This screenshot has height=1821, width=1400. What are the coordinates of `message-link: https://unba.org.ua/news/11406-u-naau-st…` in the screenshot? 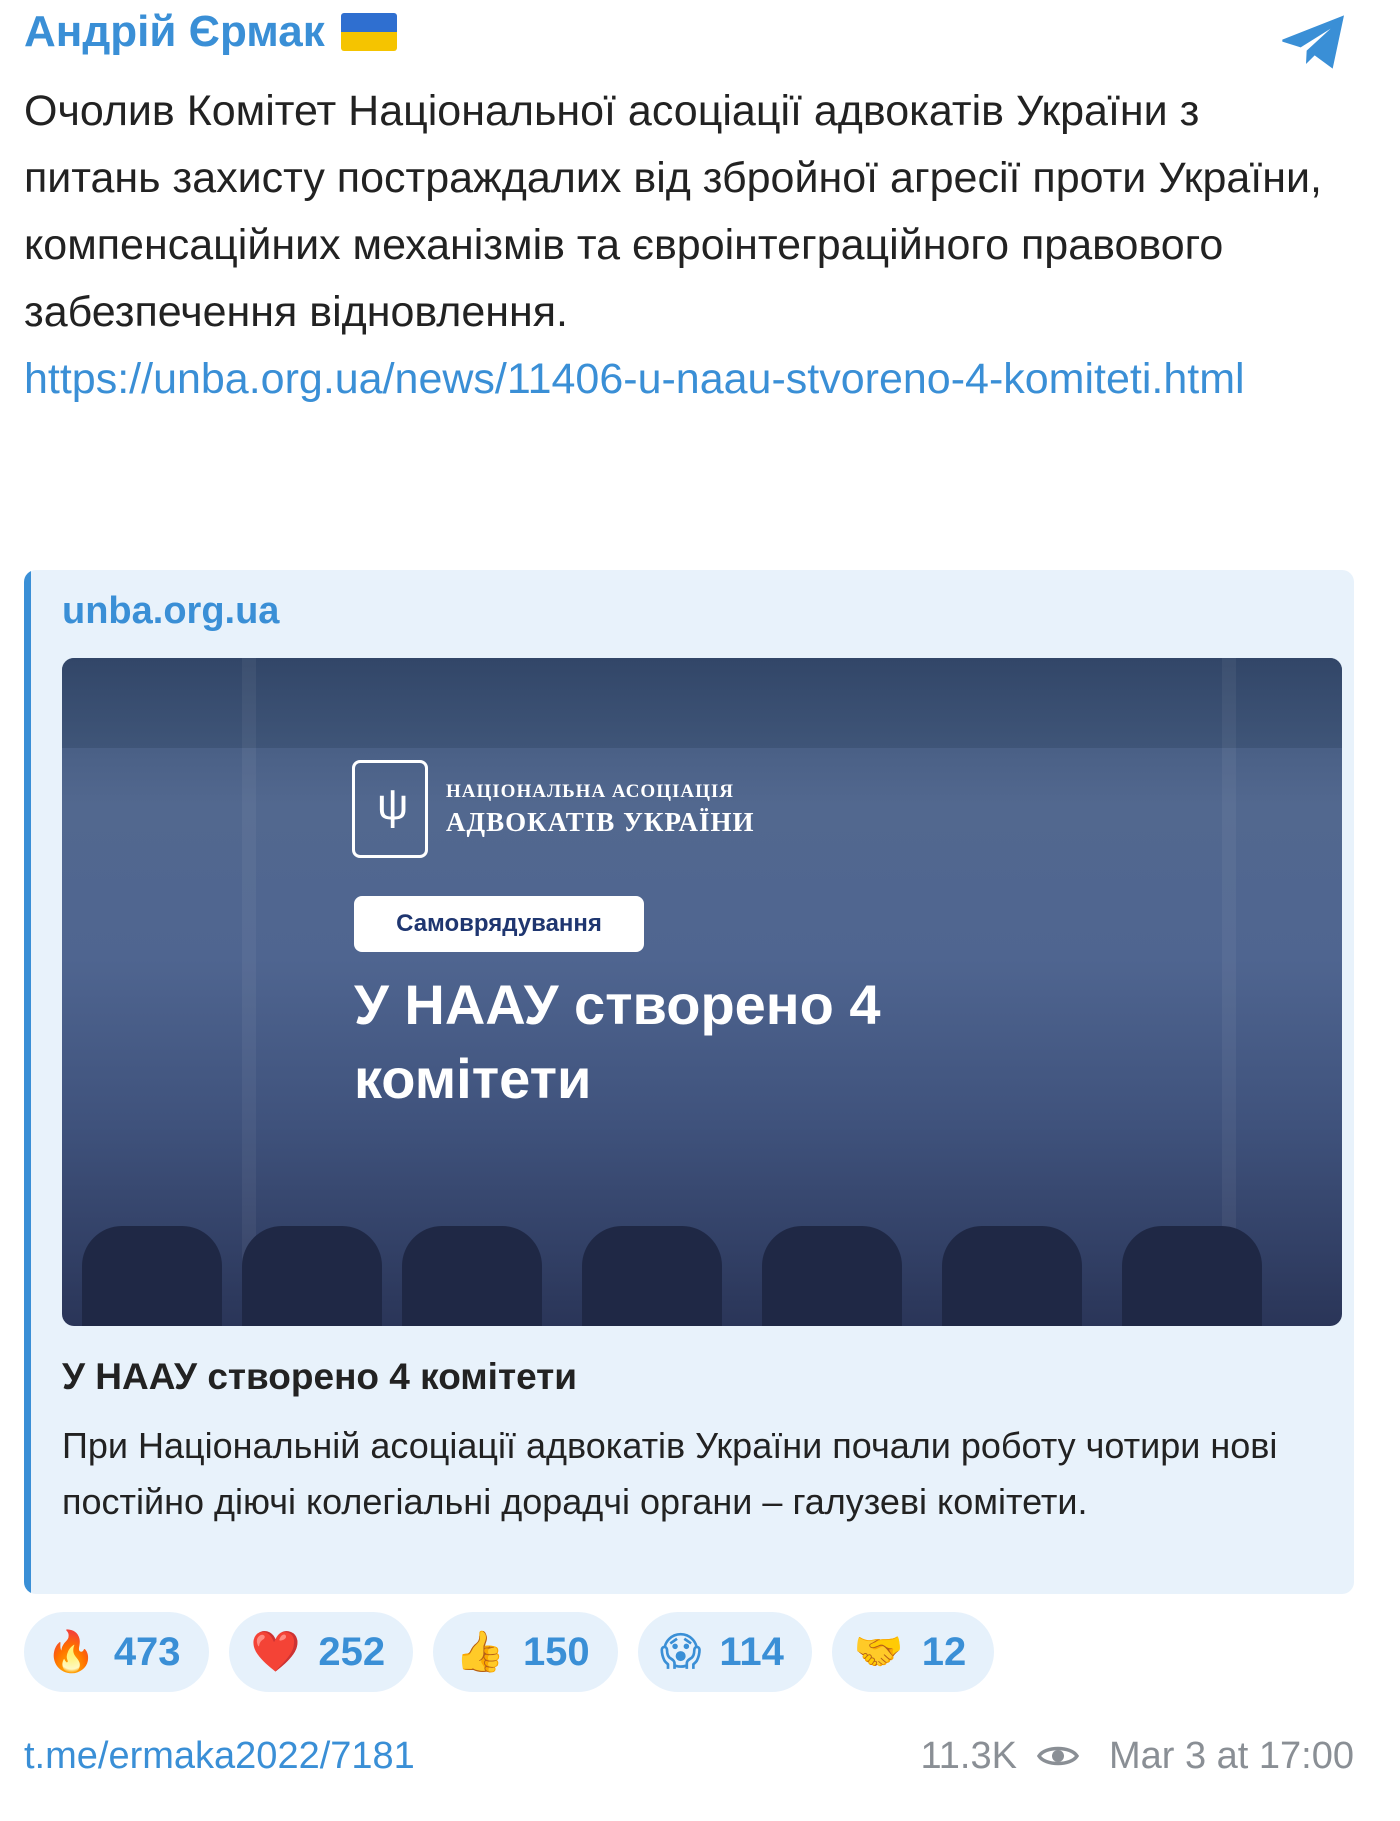 It's located at (674, 379).